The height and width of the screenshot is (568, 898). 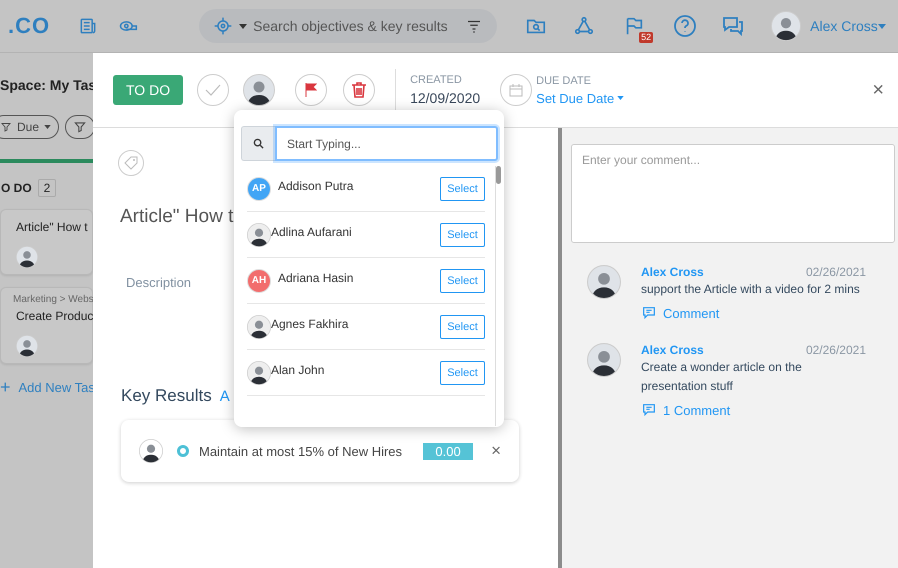 I want to click on scrollbar-thumb, so click(x=498, y=175).